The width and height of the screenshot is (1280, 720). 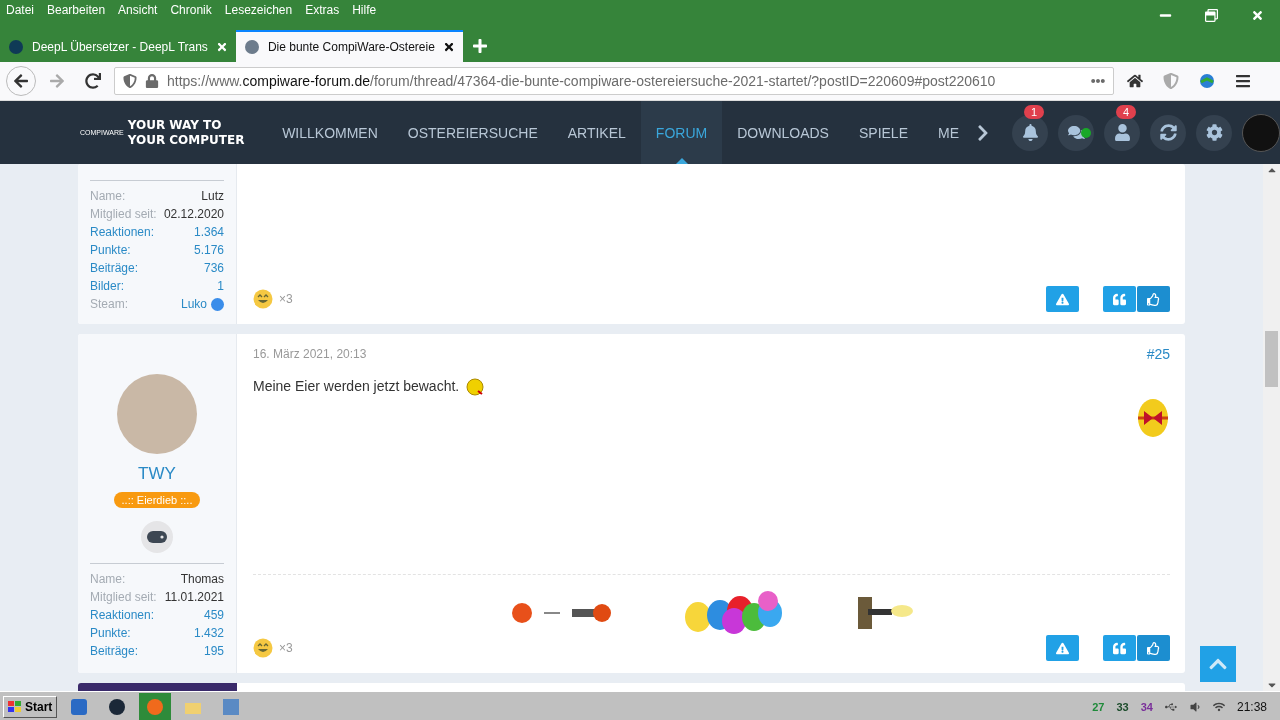 What do you see at coordinates (310, 354) in the screenshot?
I see `post-date: 16. März 2021, 20:13` at bounding box center [310, 354].